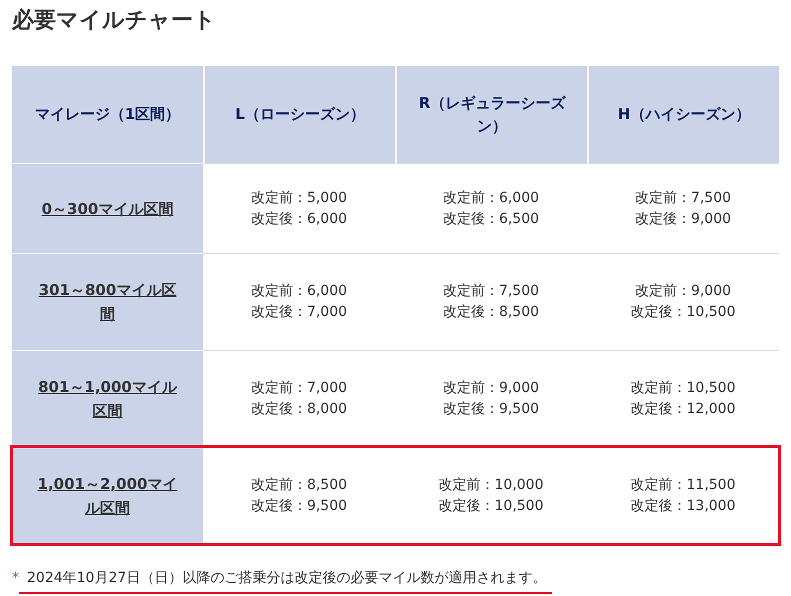  What do you see at coordinates (683, 114) in the screenshot?
I see `column-header: H（ハイシーズン）` at bounding box center [683, 114].